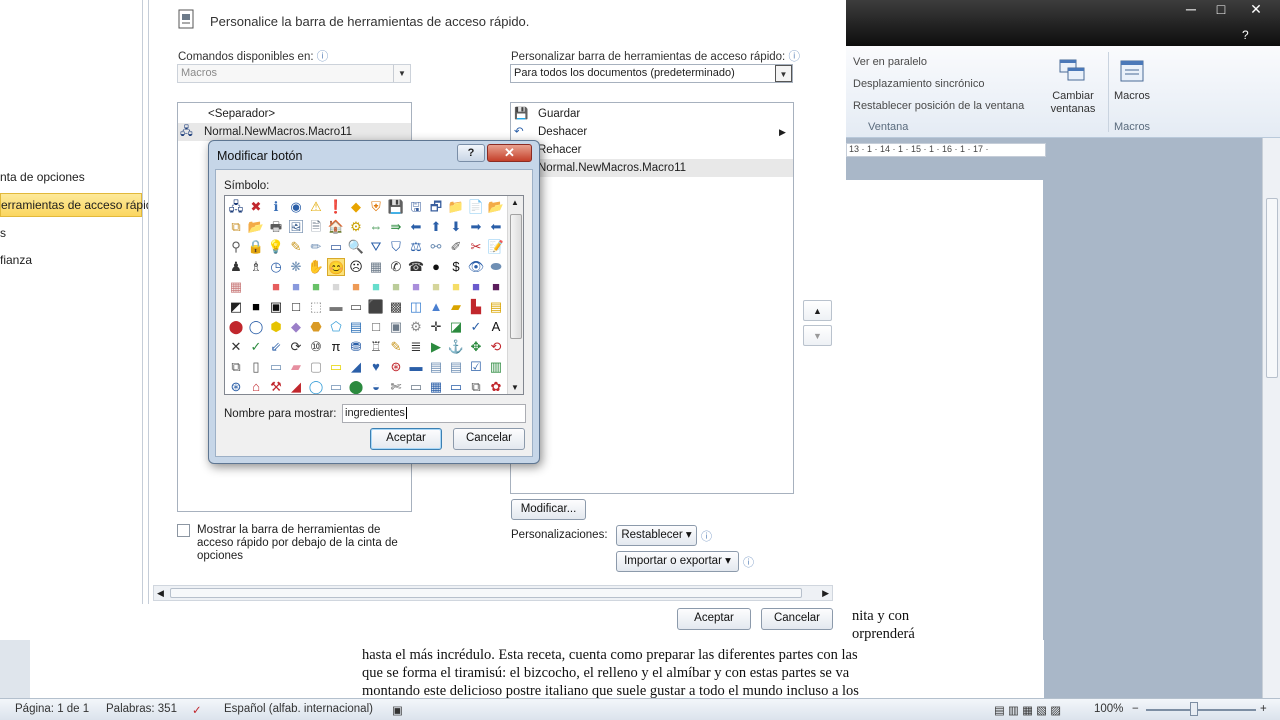 This screenshot has width=1280, height=720. I want to click on symbol-cell: ⛨, so click(376, 207).